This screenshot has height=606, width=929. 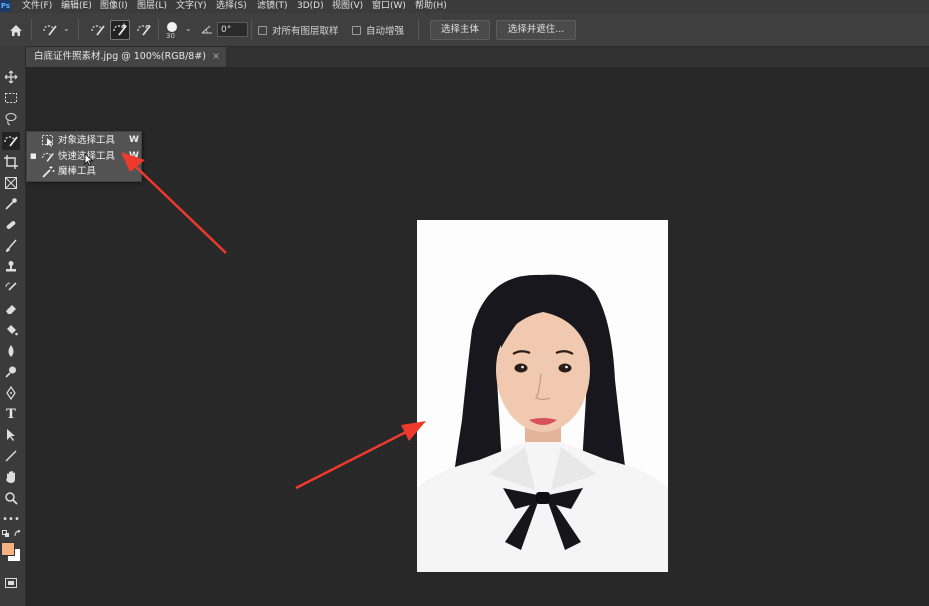 I want to click on history-brush-tool, so click(x=11, y=288).